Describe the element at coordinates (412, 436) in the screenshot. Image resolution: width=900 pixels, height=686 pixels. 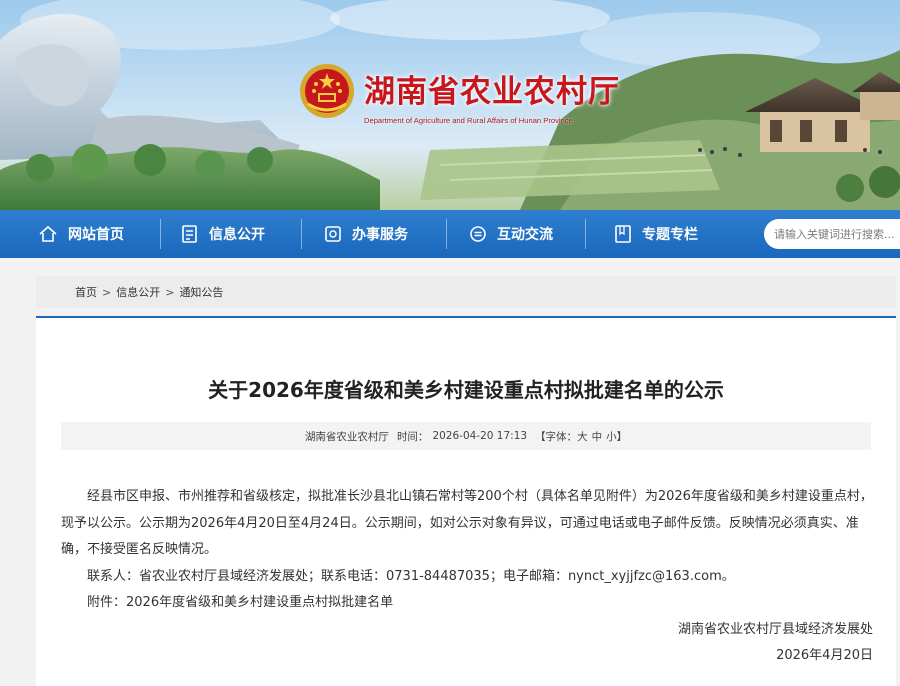
I see `article-time-label: 时间：` at that location.